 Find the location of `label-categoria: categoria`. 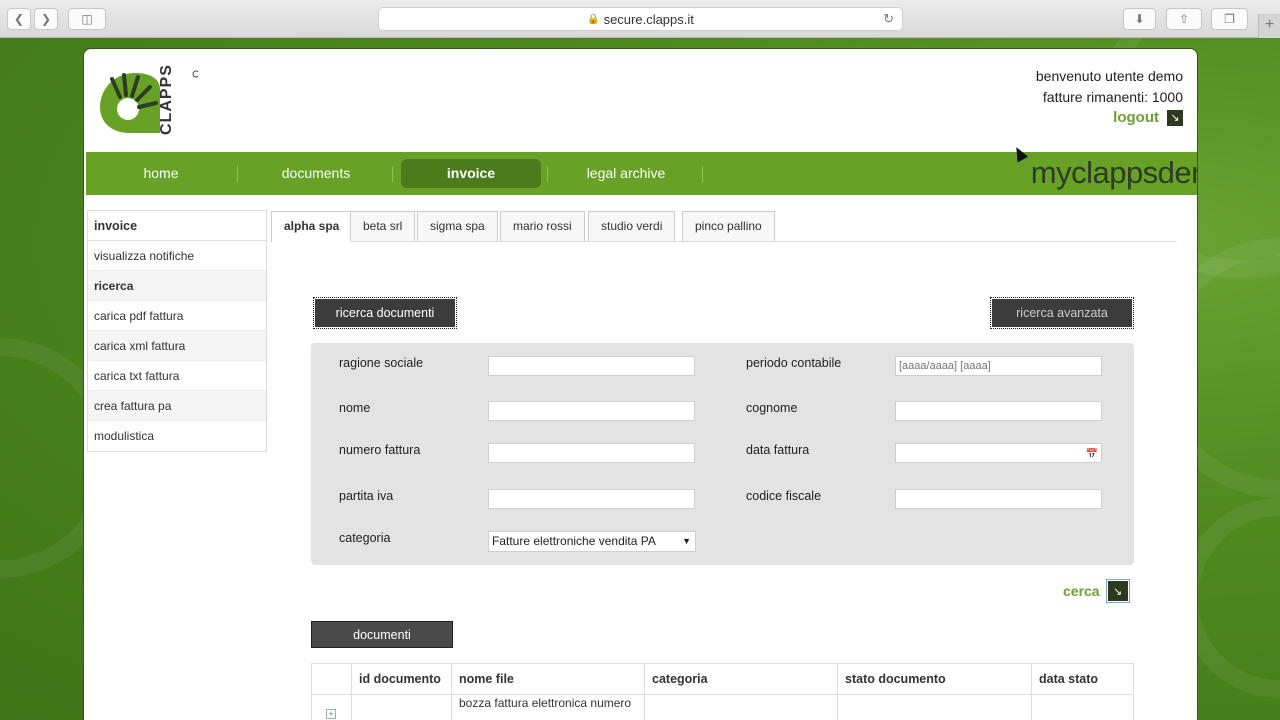

label-categoria: categoria is located at coordinates (365, 538).